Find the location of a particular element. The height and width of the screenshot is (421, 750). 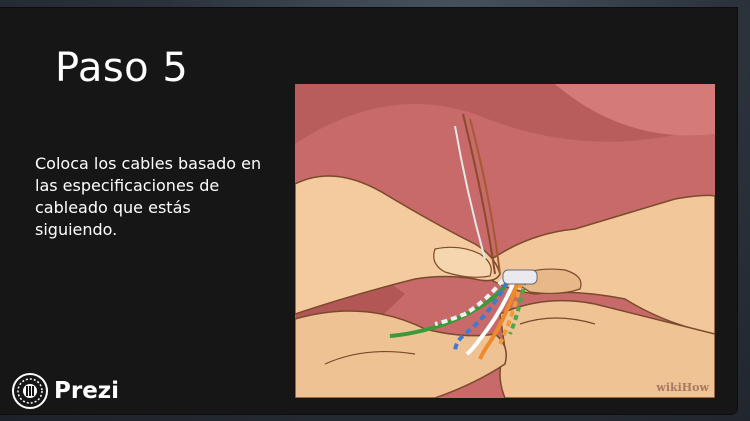

wikihow-watermark: wikiHow is located at coordinates (682, 387).